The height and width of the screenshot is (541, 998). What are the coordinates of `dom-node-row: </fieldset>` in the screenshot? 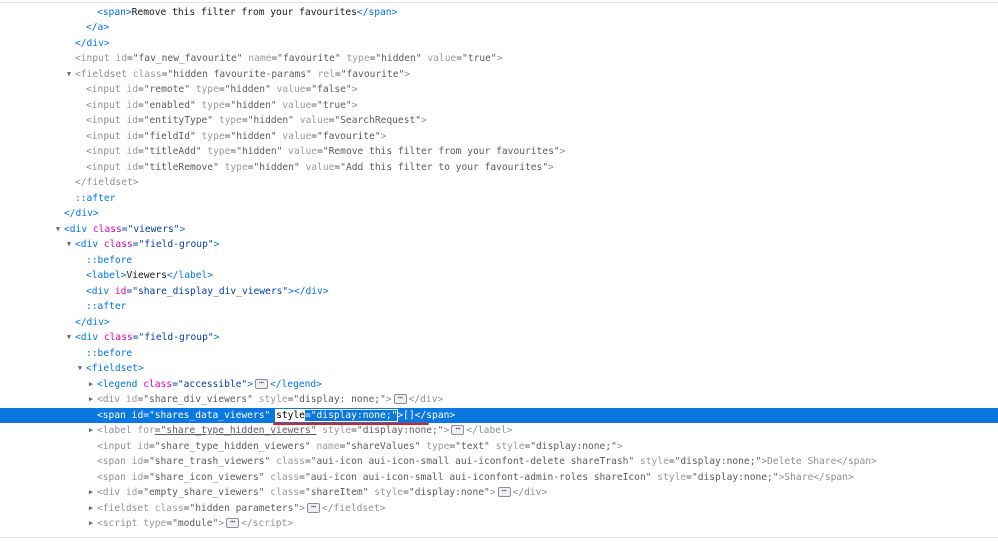 It's located at (499, 183).